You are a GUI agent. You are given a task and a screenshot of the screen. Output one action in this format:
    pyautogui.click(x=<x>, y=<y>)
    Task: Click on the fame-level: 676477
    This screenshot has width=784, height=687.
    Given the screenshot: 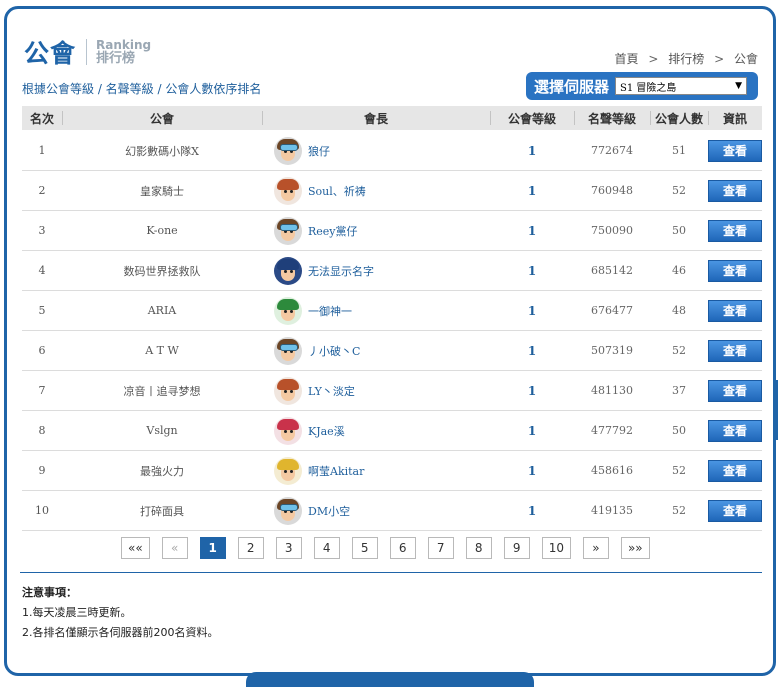 What is the action you would take?
    pyautogui.click(x=612, y=310)
    